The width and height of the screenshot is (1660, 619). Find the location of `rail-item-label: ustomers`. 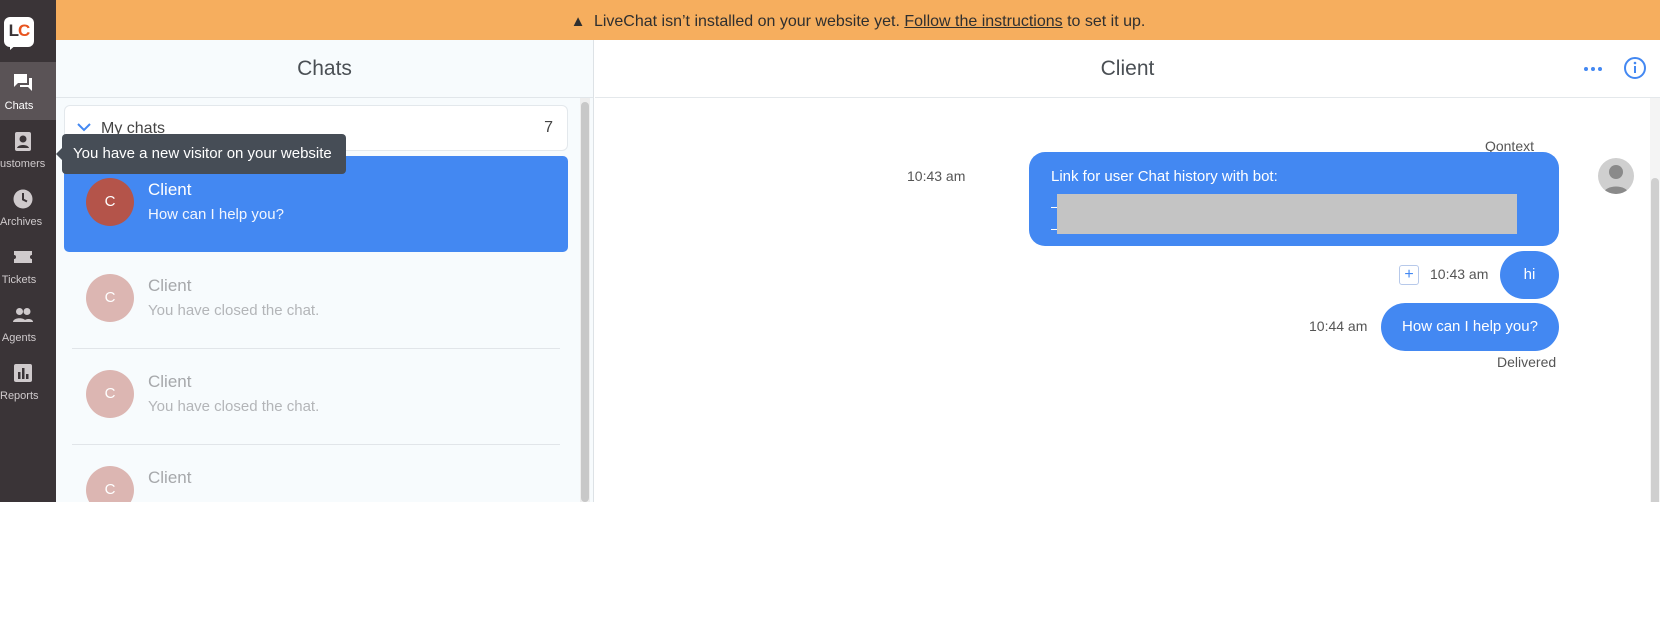

rail-item-label: ustomers is located at coordinates (23, 164).